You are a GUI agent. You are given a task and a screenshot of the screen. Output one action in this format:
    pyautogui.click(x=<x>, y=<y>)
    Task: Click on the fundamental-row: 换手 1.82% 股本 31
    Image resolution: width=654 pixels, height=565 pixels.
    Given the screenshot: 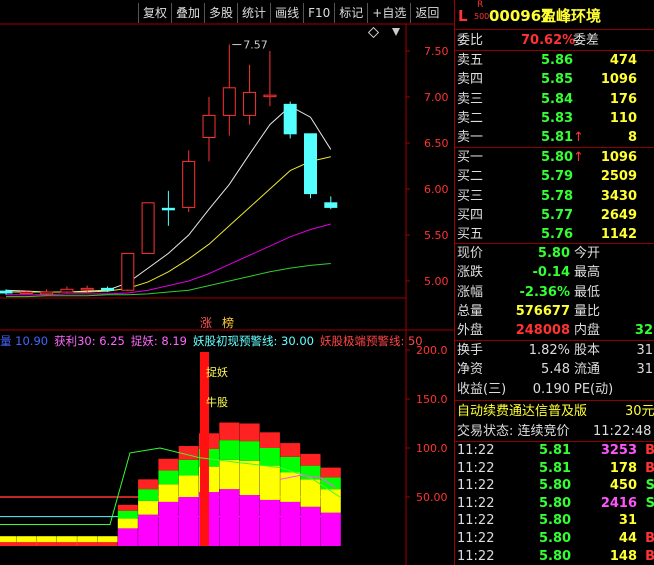 What is the action you would take?
    pyautogui.click(x=554, y=350)
    